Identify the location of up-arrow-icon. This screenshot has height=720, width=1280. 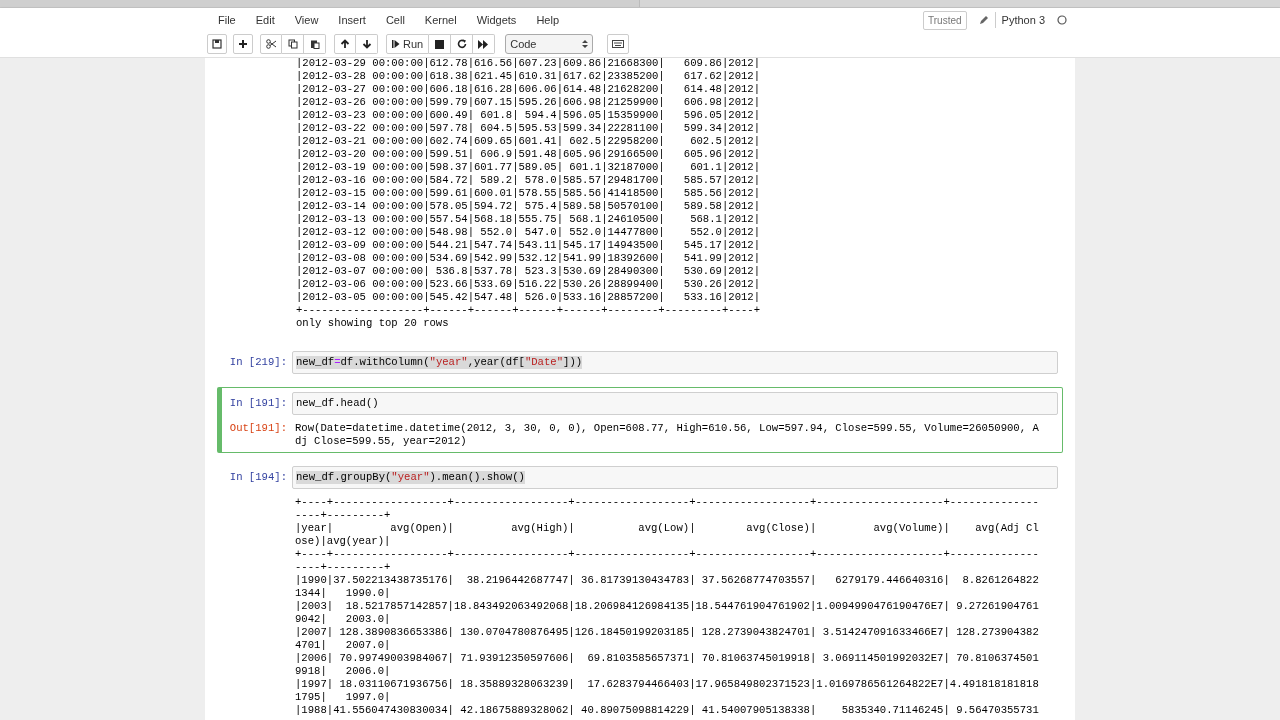
(345, 44).